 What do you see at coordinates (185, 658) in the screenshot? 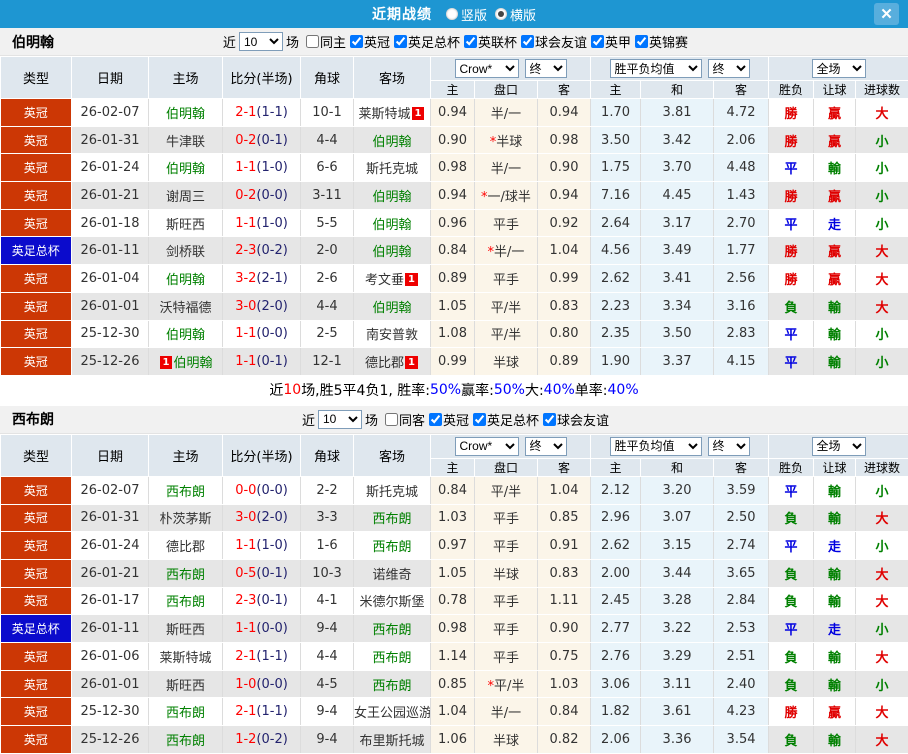
I see `home-team-name: 莱斯特城` at bounding box center [185, 658].